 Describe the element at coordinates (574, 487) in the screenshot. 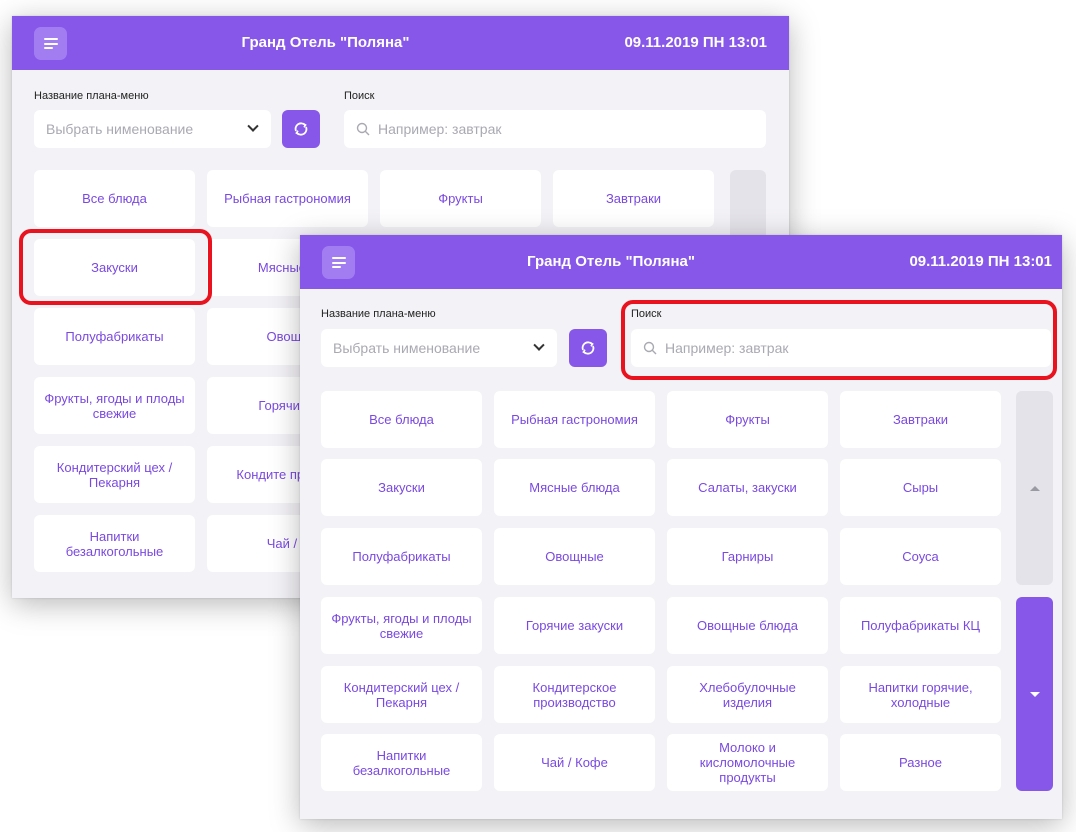

I see `category-tile: Мясные блюда` at that location.